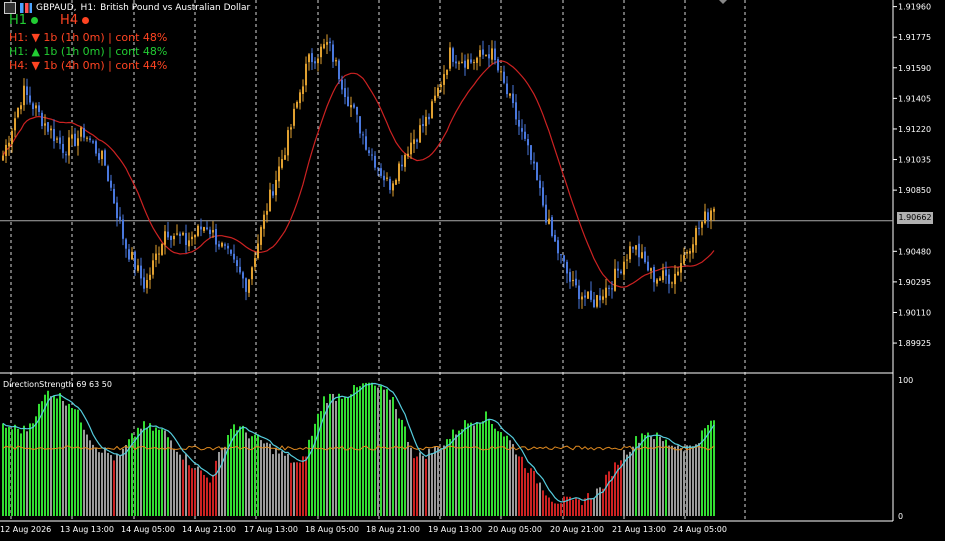 The image size is (960, 541). Describe the element at coordinates (900, 516) in the screenshot. I see `osc-tick-1: 0` at that location.